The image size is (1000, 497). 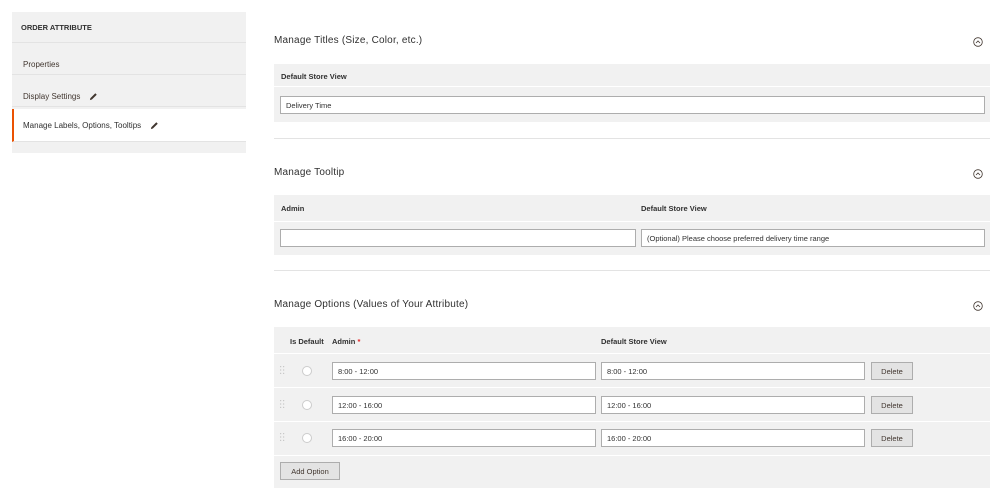 I want to click on sidebar-item-properties: Properties, so click(x=129, y=59).